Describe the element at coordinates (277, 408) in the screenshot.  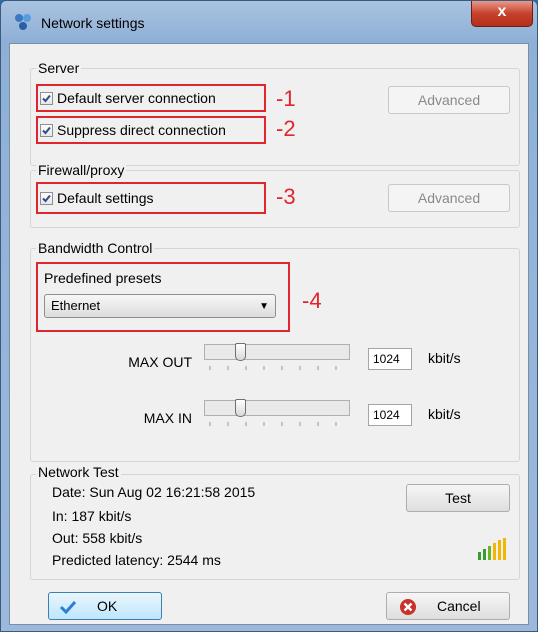
I see `max-in-slider` at that location.